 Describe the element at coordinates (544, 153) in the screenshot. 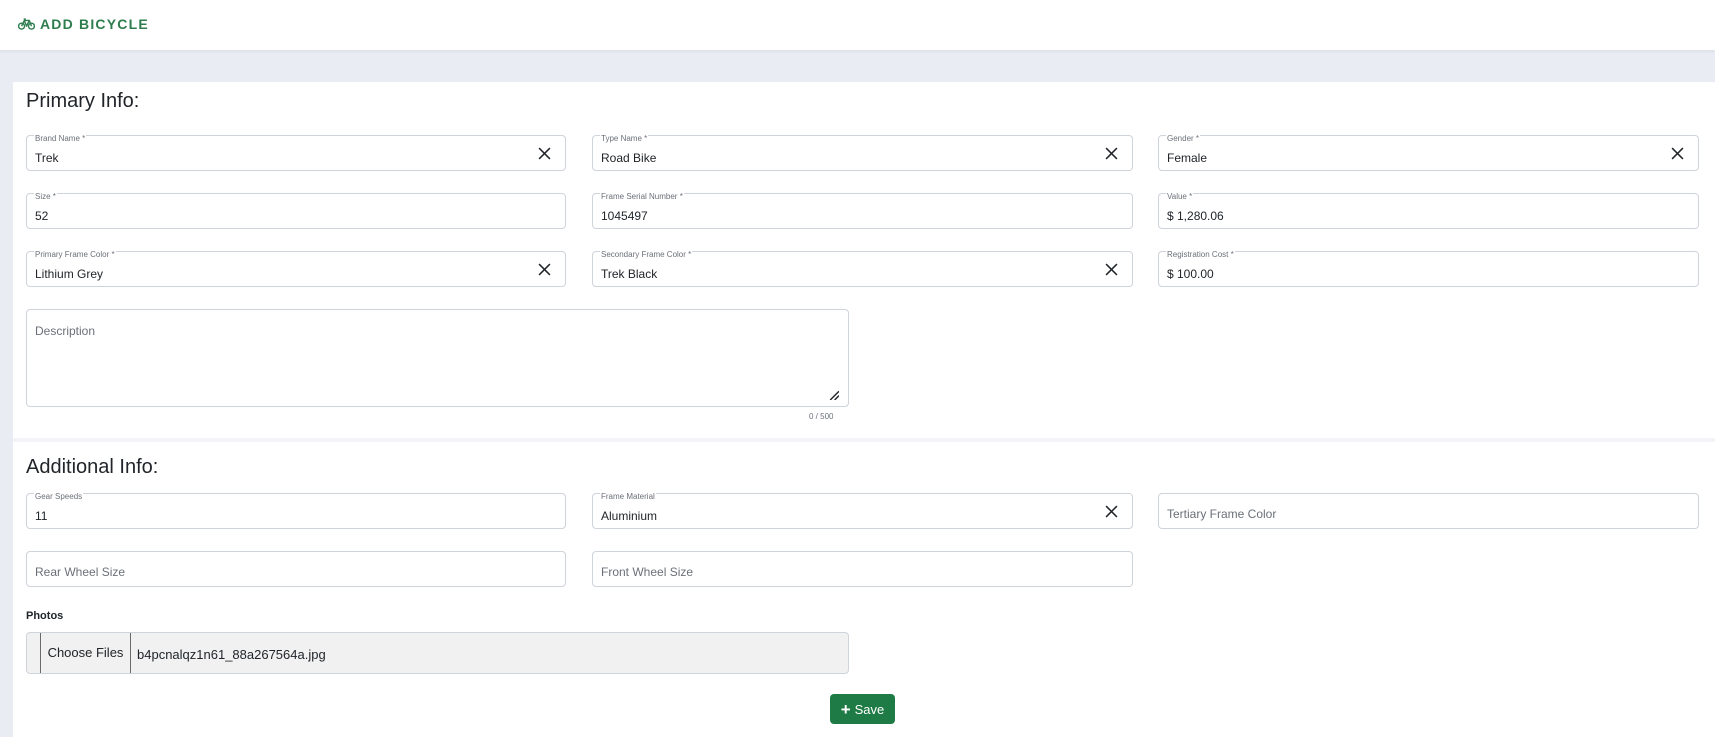

I see `clear-brand-icon` at that location.